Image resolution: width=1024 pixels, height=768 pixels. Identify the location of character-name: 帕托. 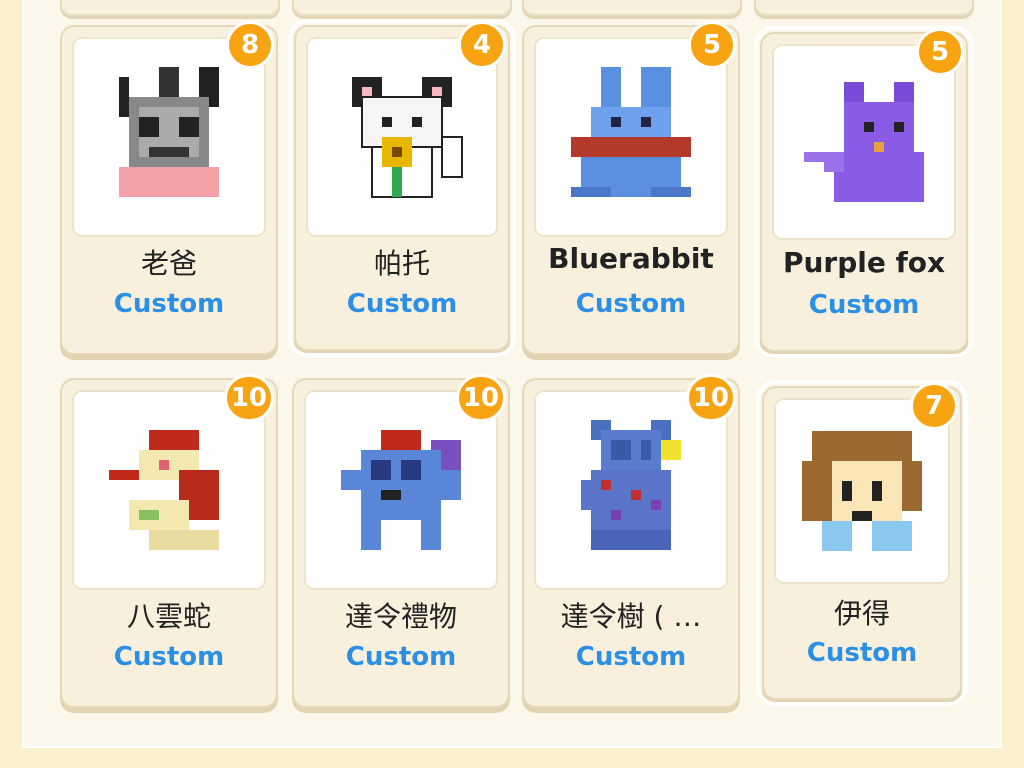
(401, 263).